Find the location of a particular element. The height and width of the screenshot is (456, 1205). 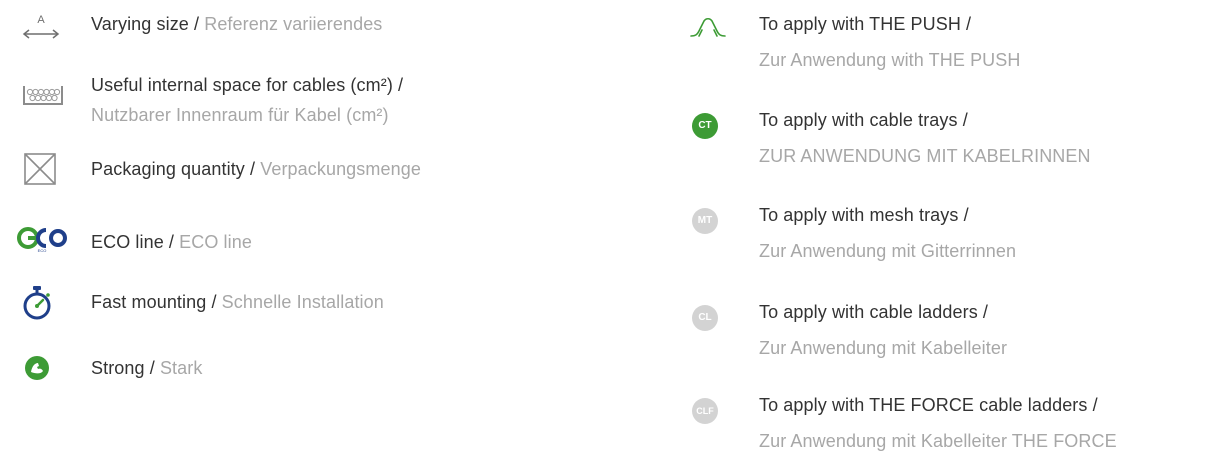

label-de: Zur Anwendung mit Kabelleiter is located at coordinates (883, 348).